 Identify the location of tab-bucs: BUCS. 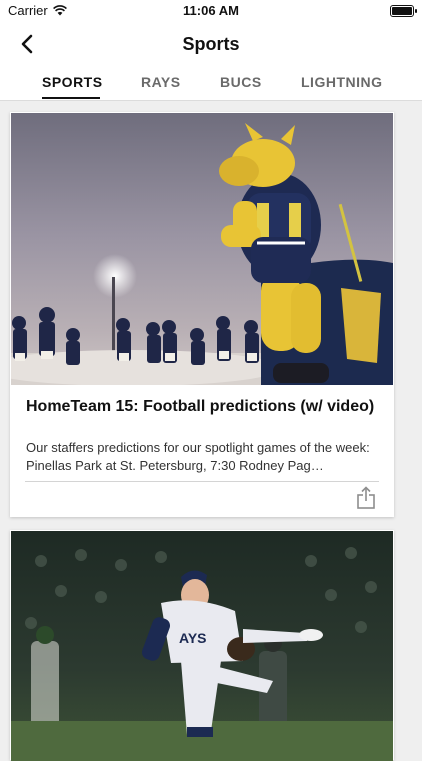
(241, 82).